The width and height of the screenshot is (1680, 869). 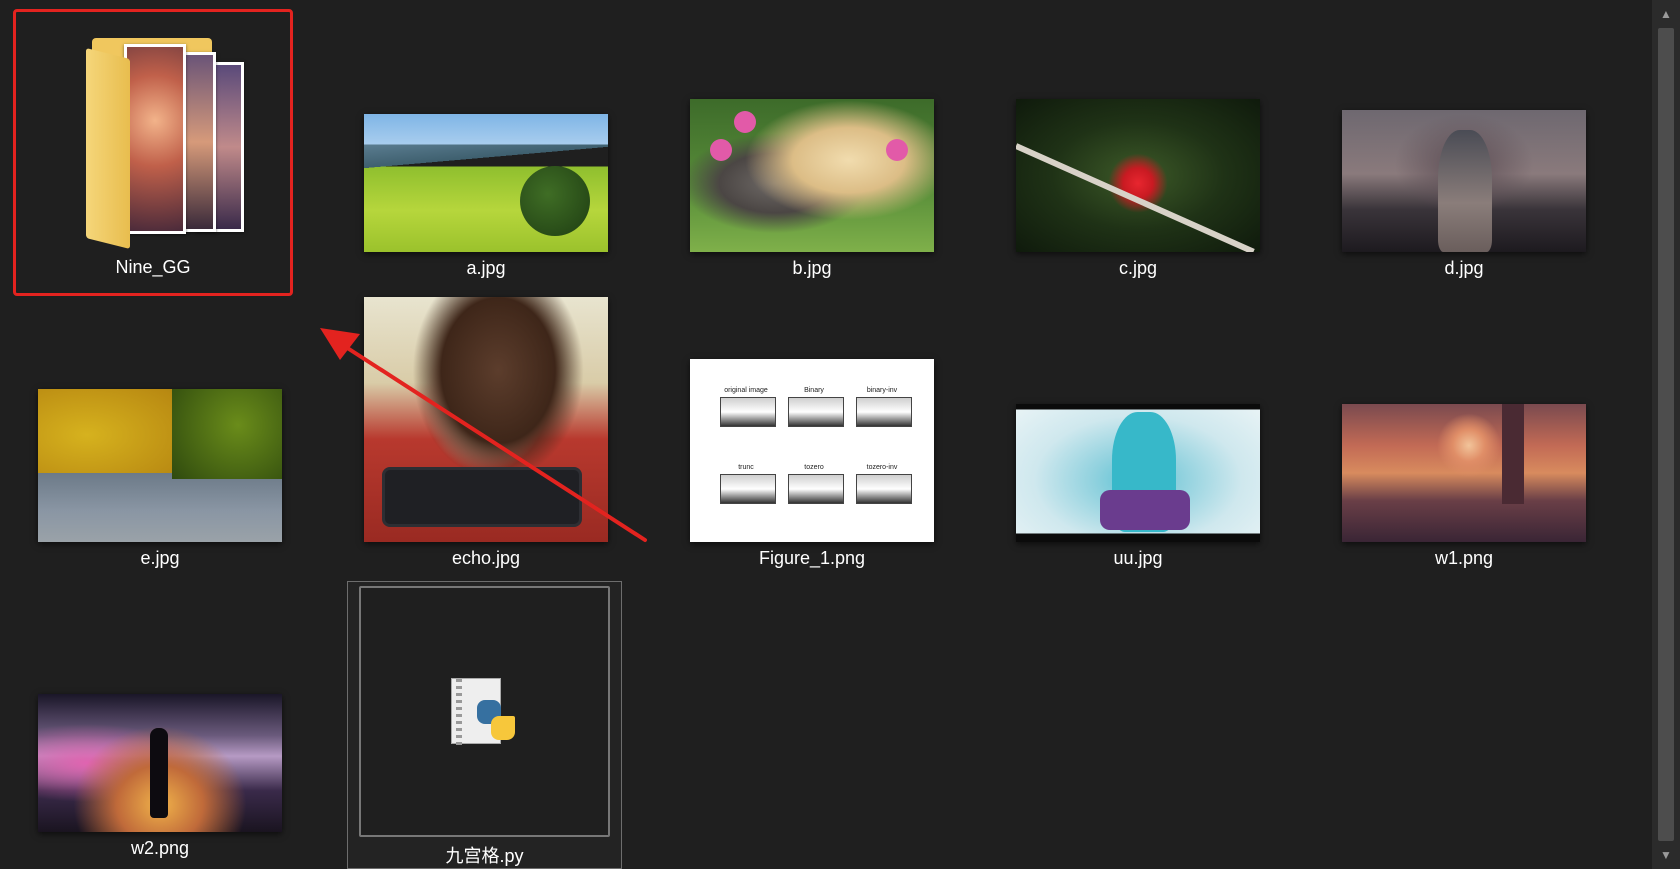 What do you see at coordinates (812, 558) in the screenshot?
I see `file-name: Figure_1.png` at bounding box center [812, 558].